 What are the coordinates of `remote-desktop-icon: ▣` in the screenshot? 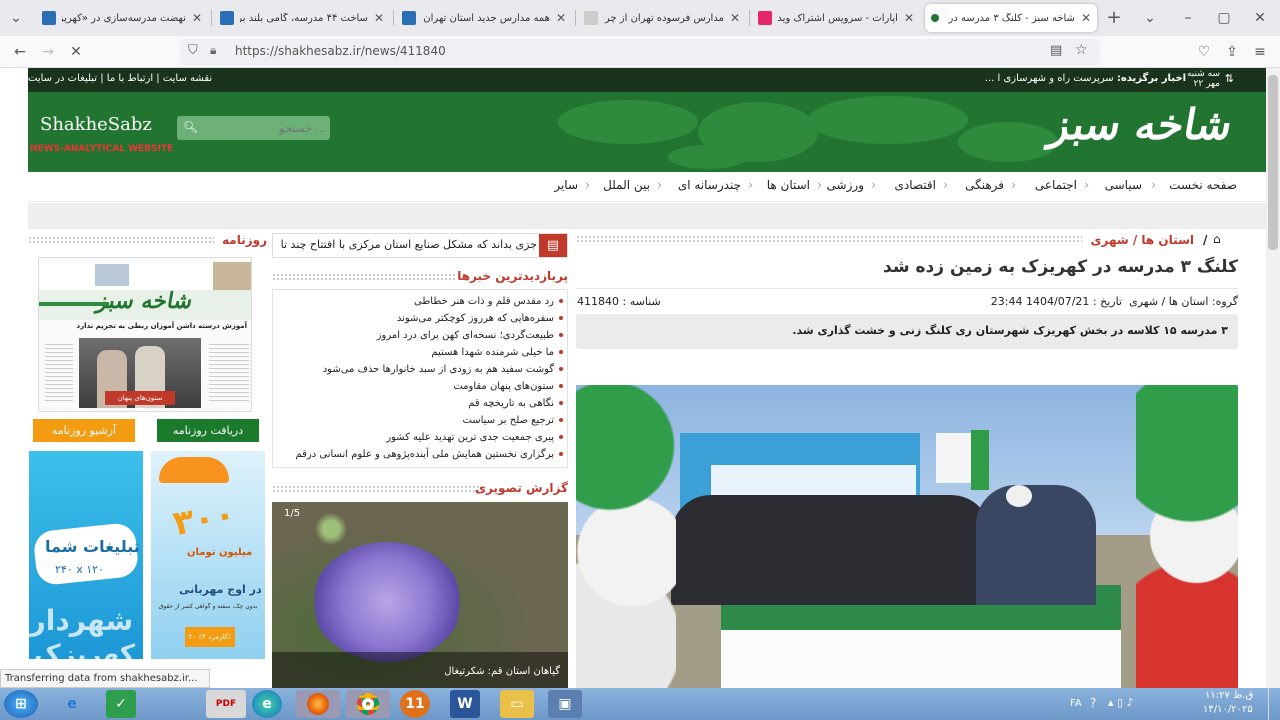 It's located at (565, 704).